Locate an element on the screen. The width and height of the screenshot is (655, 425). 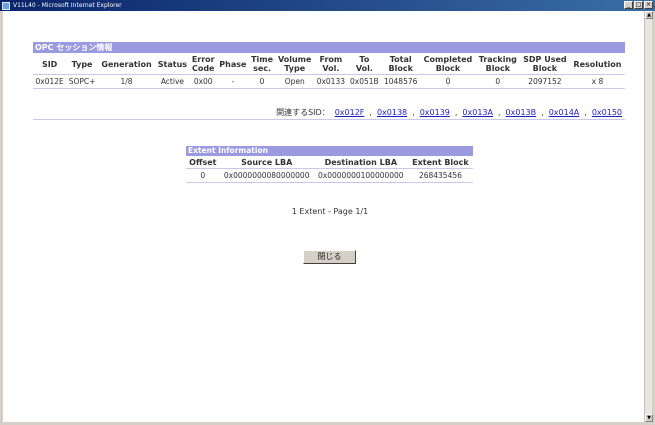
col-total-block: Total Block is located at coordinates (400, 64).